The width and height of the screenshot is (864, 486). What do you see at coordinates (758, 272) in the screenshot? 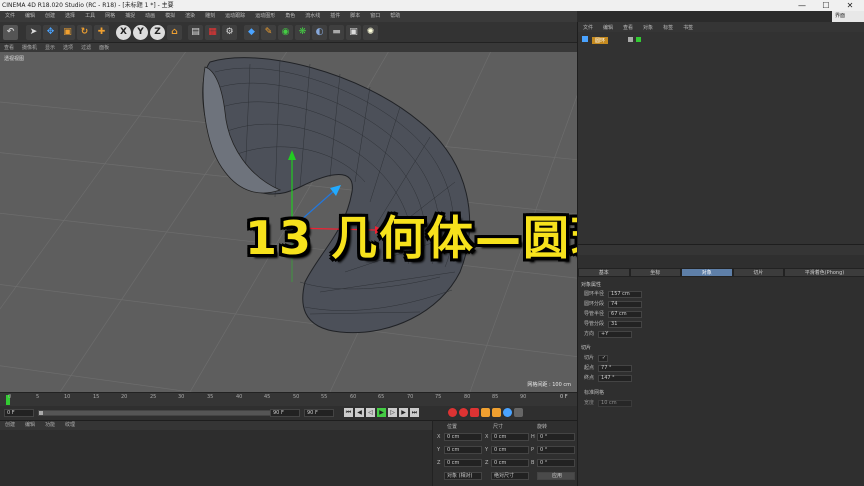
I see `tab-slice: 切片` at bounding box center [758, 272].